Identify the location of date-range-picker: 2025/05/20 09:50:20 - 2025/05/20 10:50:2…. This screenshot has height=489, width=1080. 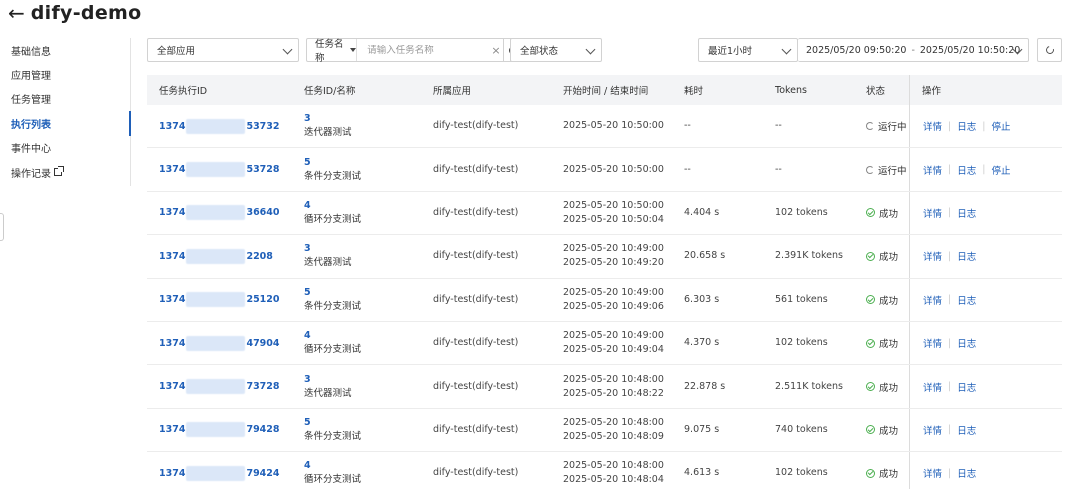
(913, 50).